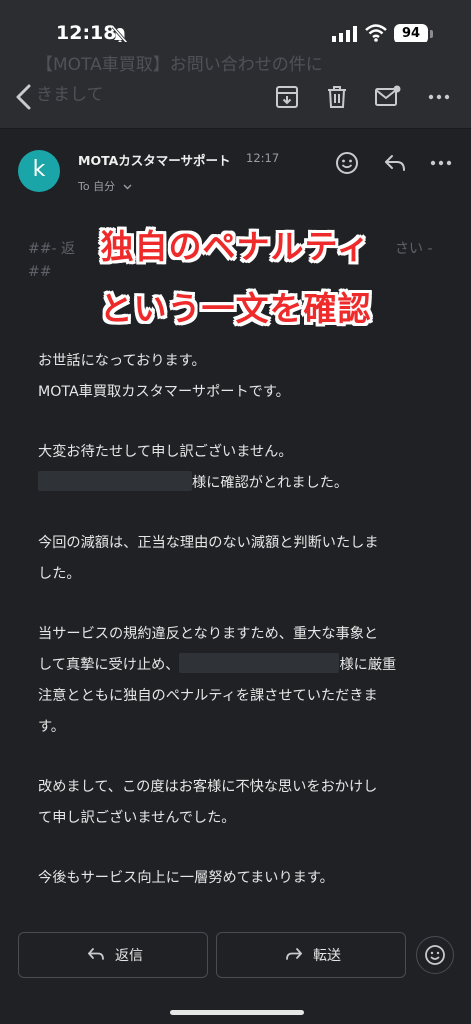 The image size is (471, 1024). I want to click on recipient-text: To 自分, so click(97, 186).